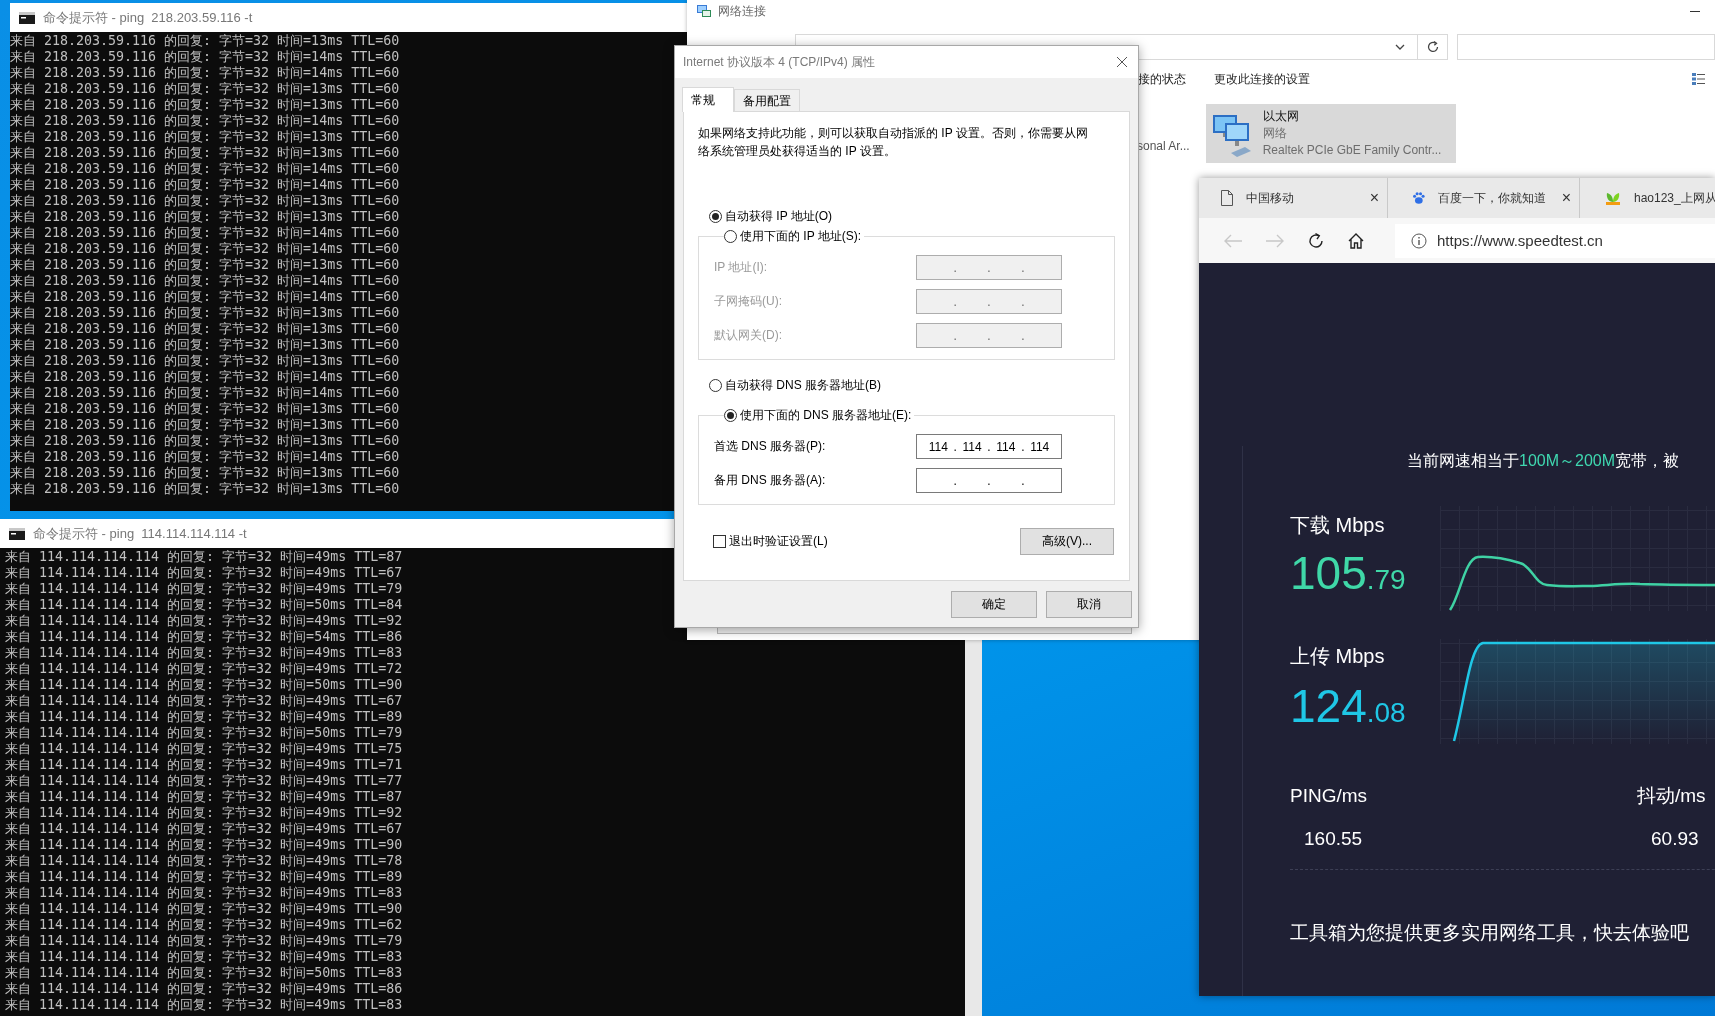 This screenshot has height=1016, width=1715. What do you see at coordinates (1329, 796) in the screenshot?
I see `stat-label: PING/ms` at bounding box center [1329, 796].